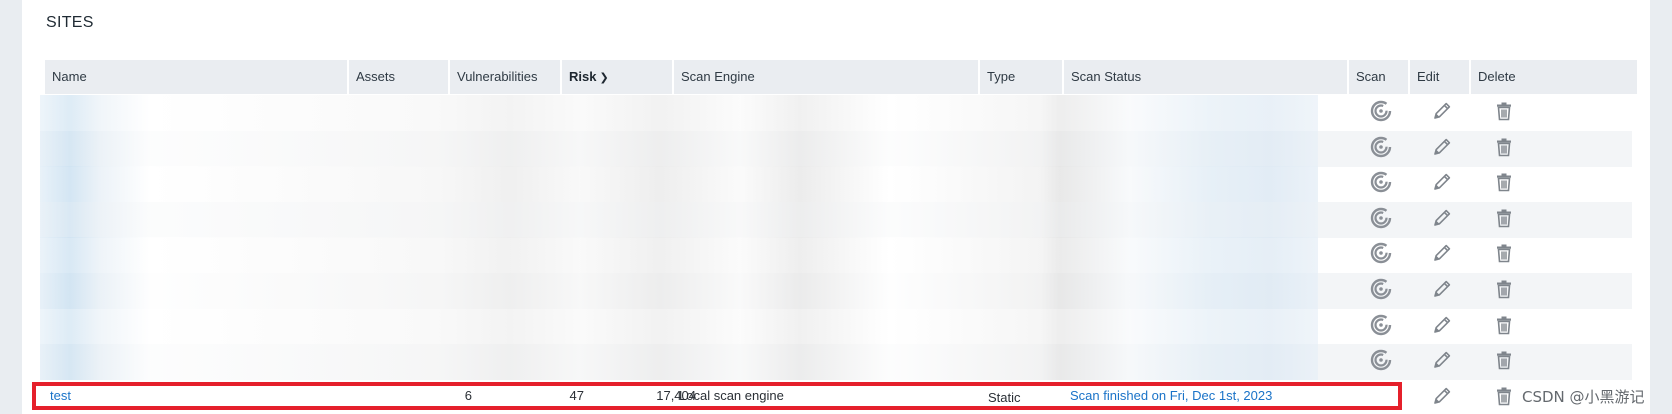 The image size is (1672, 414). I want to click on column-header-scan-engine: Scan Engine, so click(827, 77).